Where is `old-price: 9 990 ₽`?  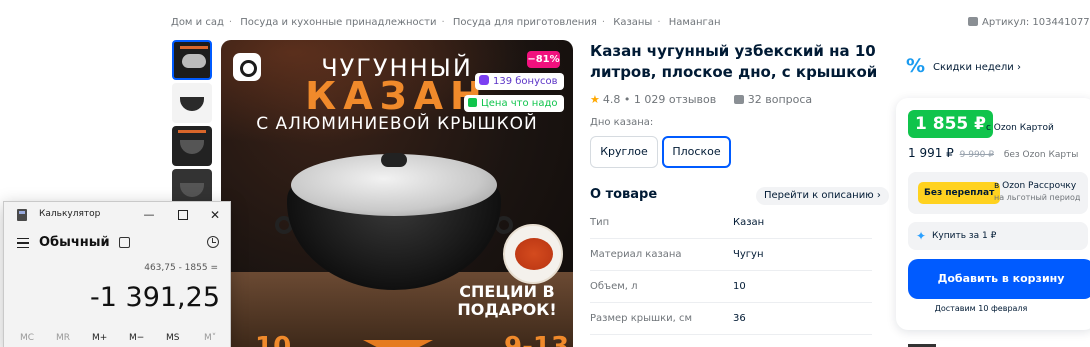 old-price: 9 990 ₽ is located at coordinates (976, 155).